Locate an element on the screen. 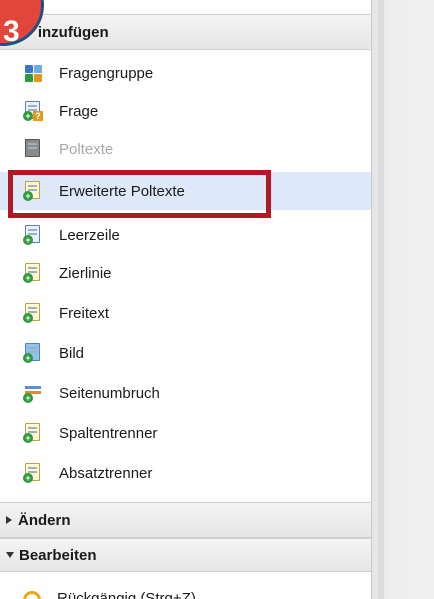  scrollbar-track is located at coordinates (381, 299).